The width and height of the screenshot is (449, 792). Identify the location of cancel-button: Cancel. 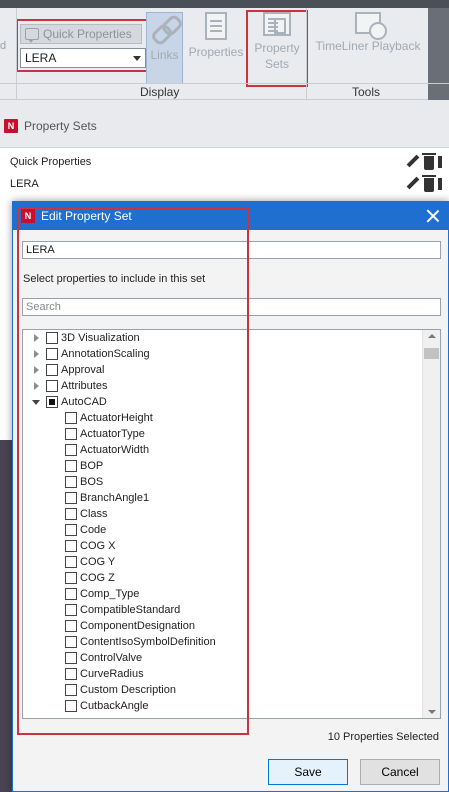
(400, 772).